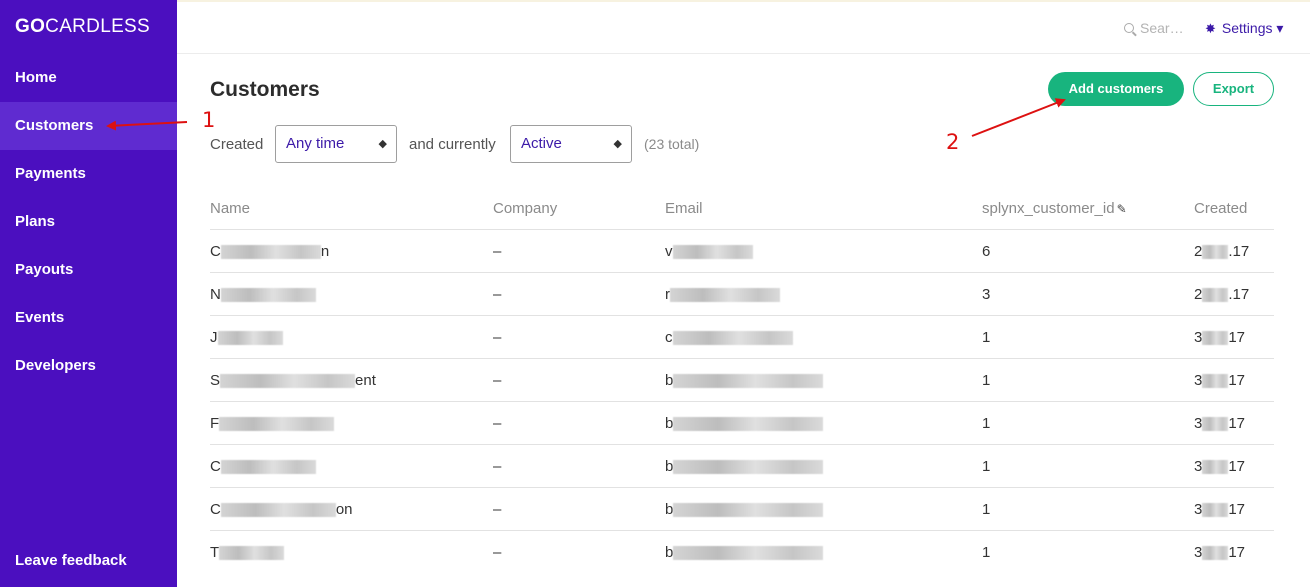 The height and width of the screenshot is (587, 1310). What do you see at coordinates (986, 294) in the screenshot?
I see `splynx-id-text: 3` at bounding box center [986, 294].